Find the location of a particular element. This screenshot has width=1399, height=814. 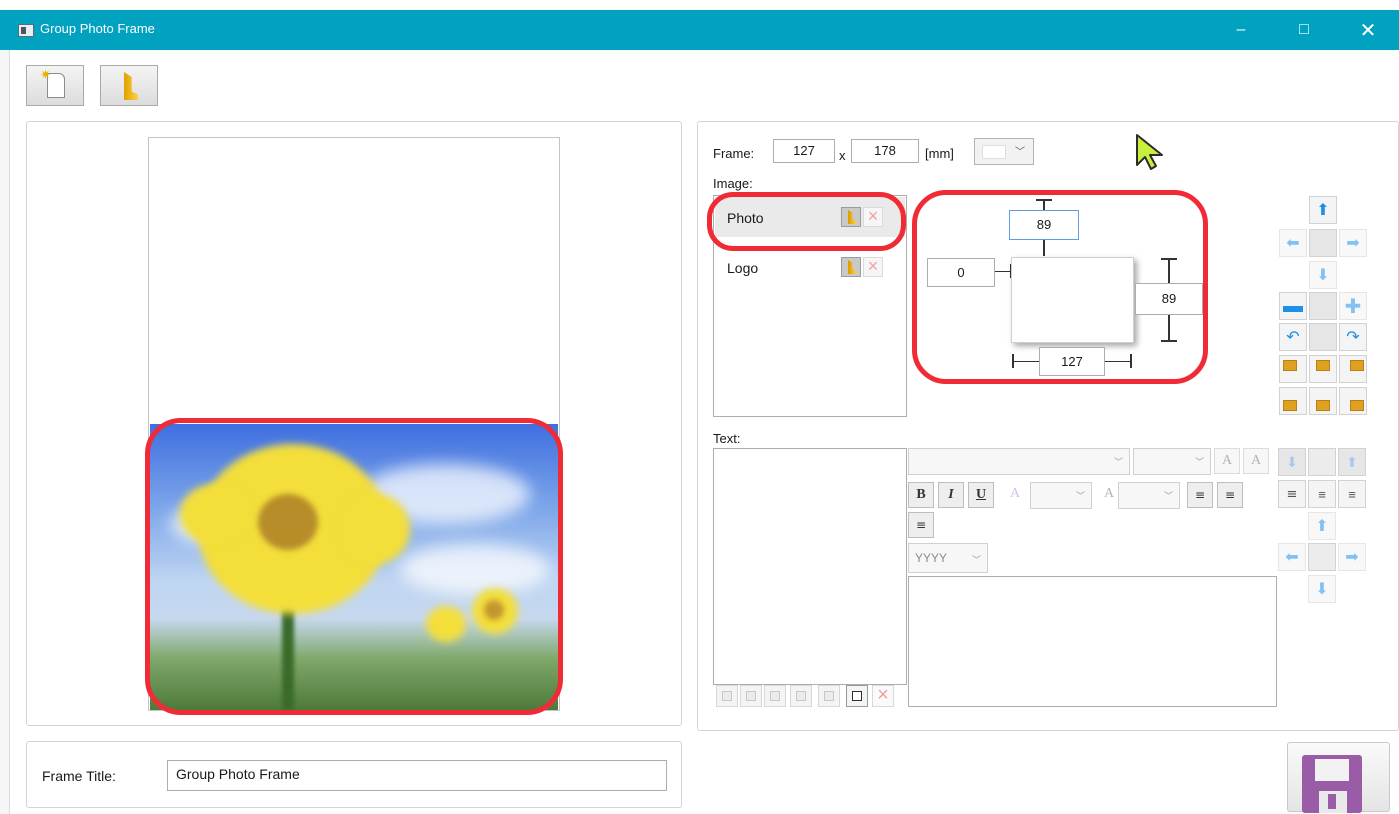

frame-color-select: ﹀ is located at coordinates (1004, 151).